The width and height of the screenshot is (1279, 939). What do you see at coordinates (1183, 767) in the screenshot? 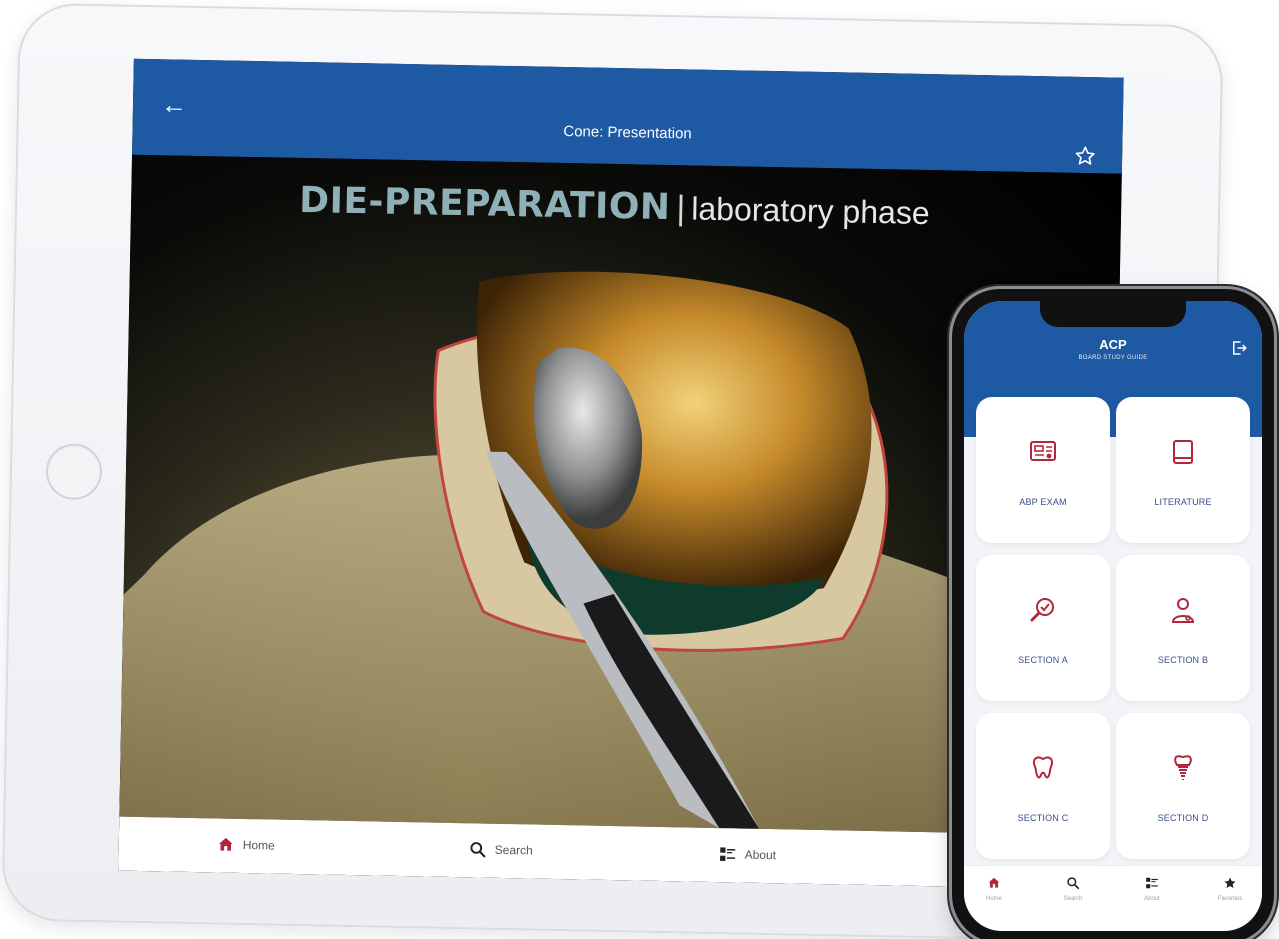
I see `implant-icon` at bounding box center [1183, 767].